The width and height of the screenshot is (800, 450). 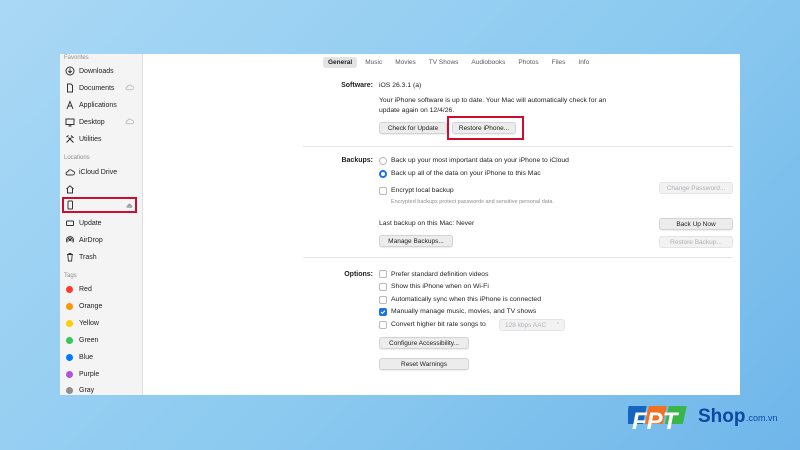 What do you see at coordinates (101, 189) in the screenshot?
I see `sidebar-item-home` at bounding box center [101, 189].